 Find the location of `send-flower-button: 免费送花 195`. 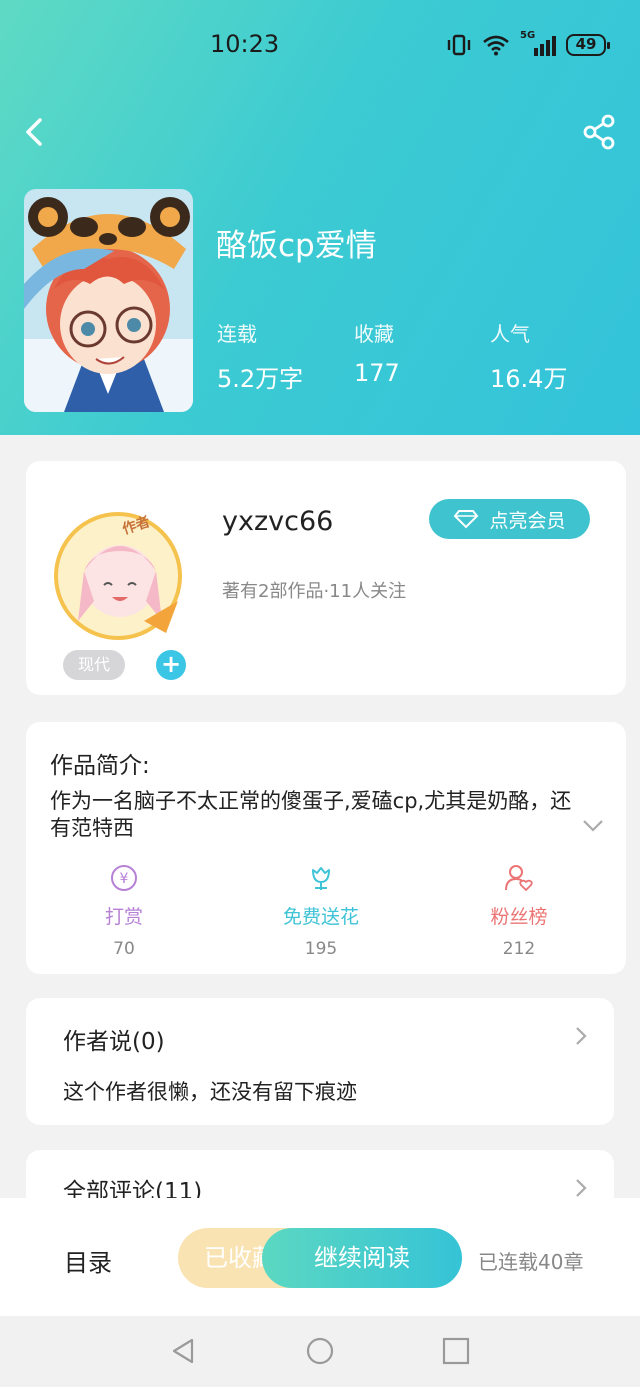

send-flower-button: 免费送花 195 is located at coordinates (321, 910).